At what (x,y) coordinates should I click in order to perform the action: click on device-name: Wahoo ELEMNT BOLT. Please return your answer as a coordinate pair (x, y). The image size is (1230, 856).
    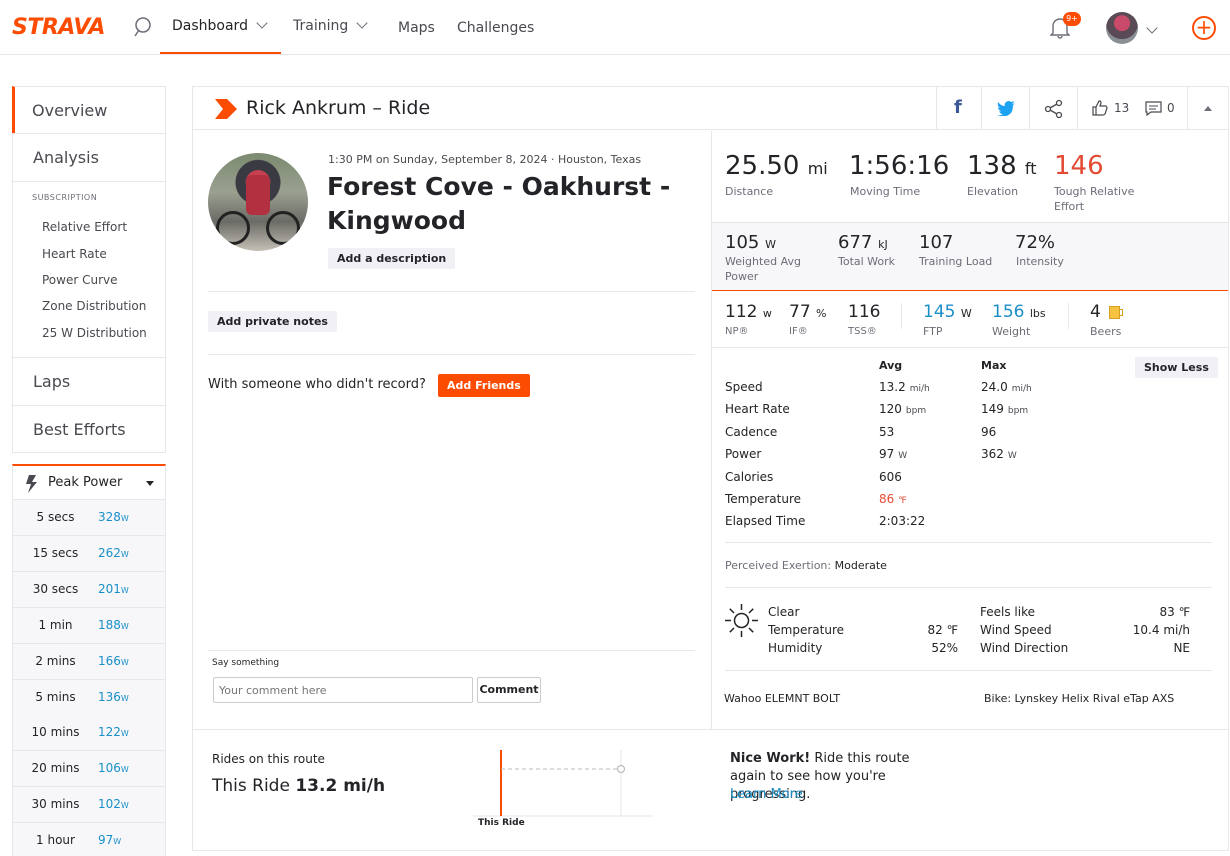
    Looking at the image, I should click on (782, 698).